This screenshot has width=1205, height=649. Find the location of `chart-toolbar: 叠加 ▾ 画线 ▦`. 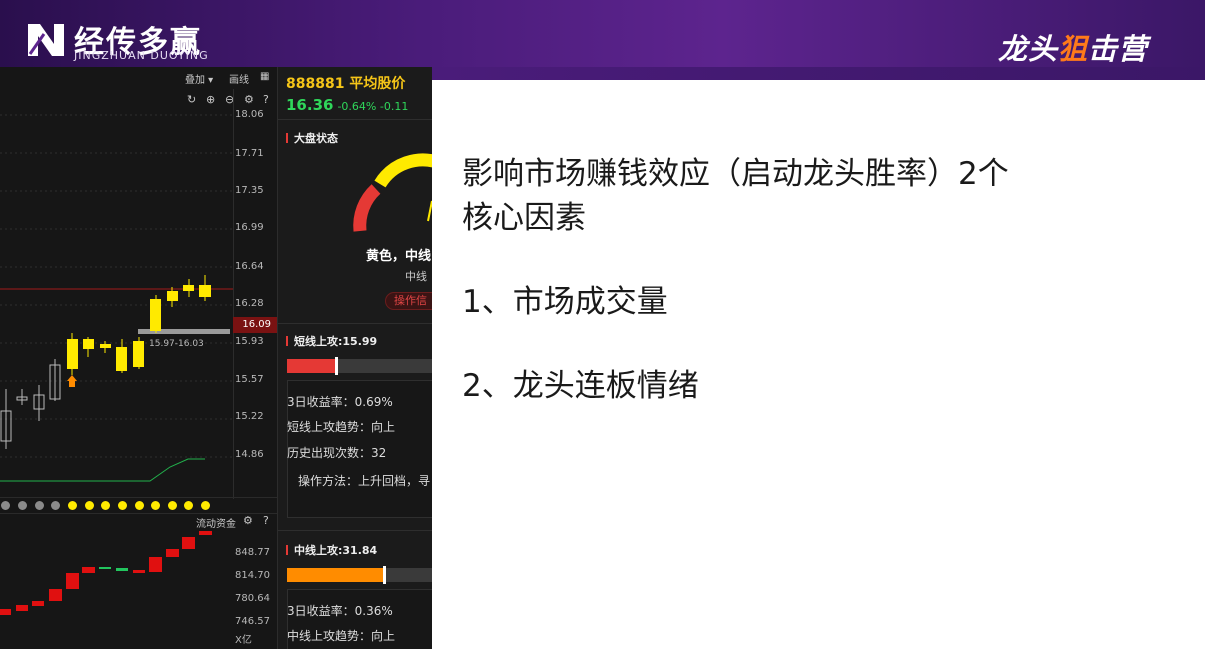

chart-toolbar: 叠加 ▾ 画线 ▦ is located at coordinates (138, 78).